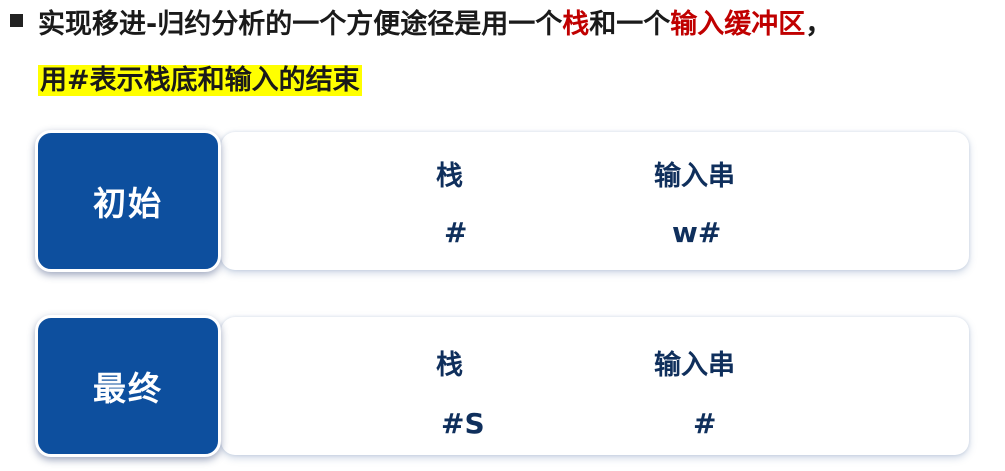  I want to click on row-label: 初始, so click(128, 203).